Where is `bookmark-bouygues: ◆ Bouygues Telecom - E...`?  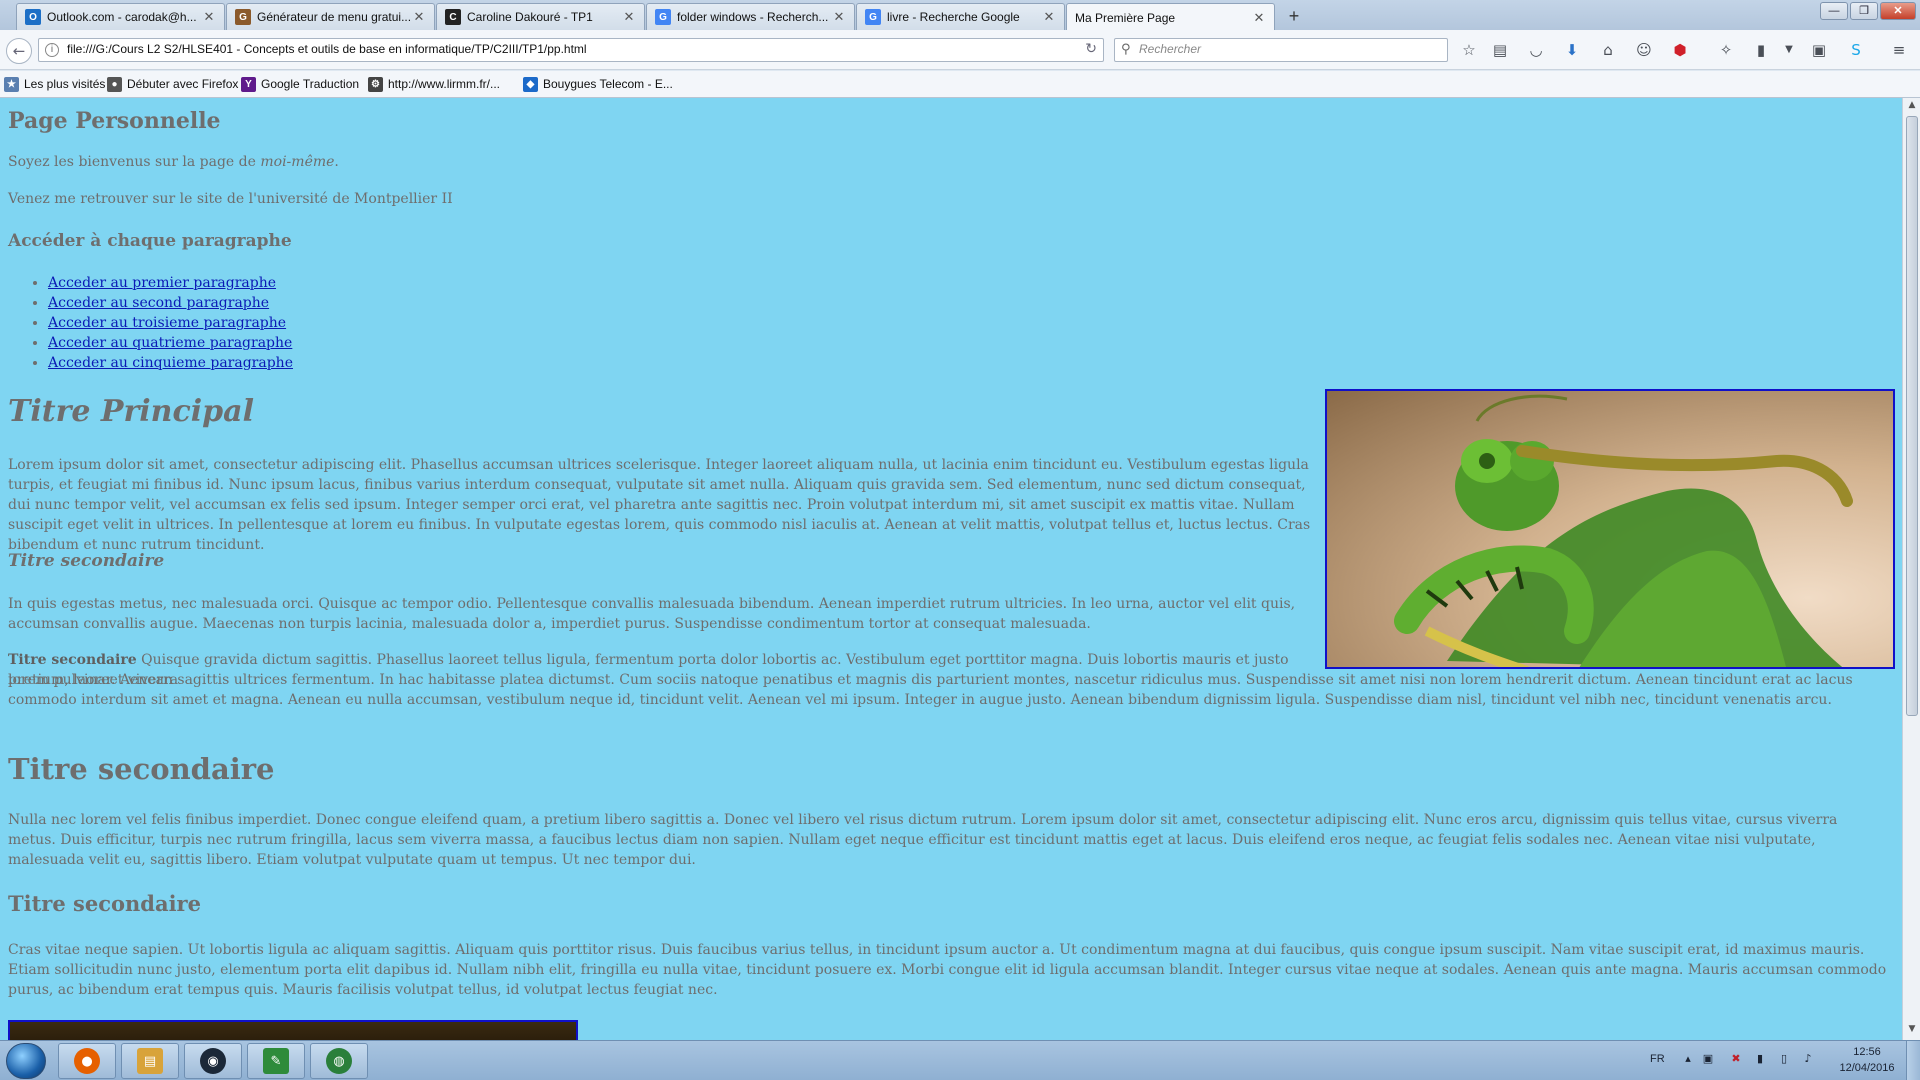
bookmark-bouygues: ◆ Bouygues Telecom - E... is located at coordinates (598, 84).